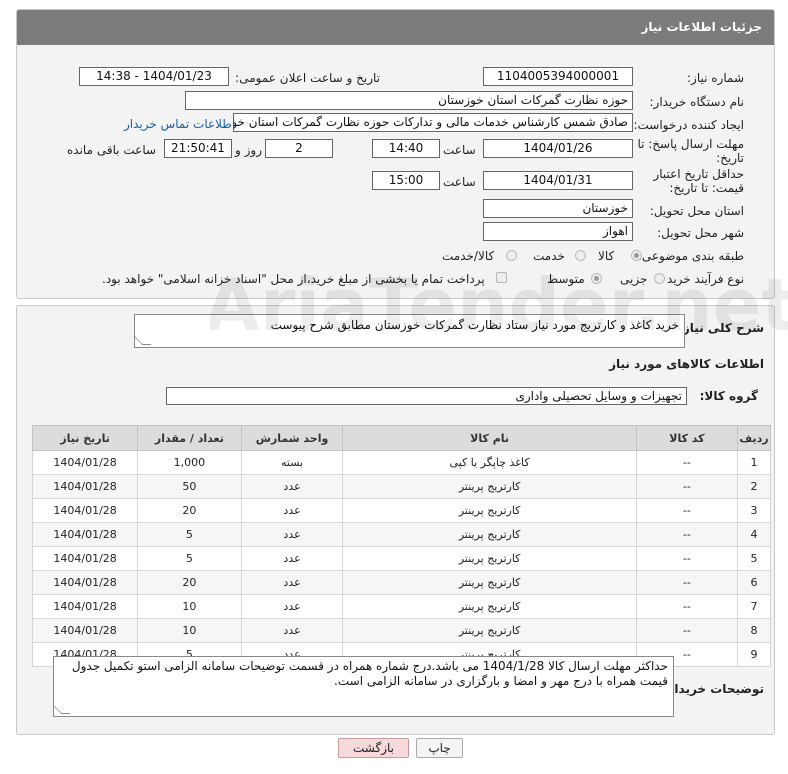 The width and height of the screenshot is (788, 774). Describe the element at coordinates (754, 606) in the screenshot. I see `cell-row-number: 7` at that location.